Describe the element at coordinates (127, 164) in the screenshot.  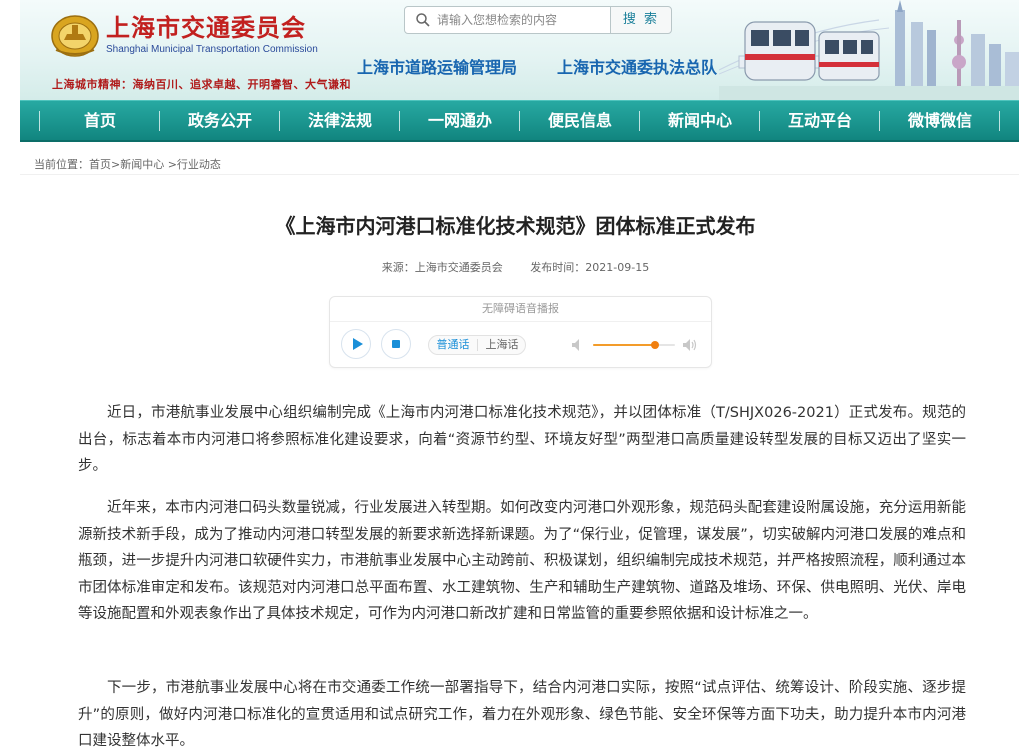
I see `breadcrumb: 当前位置：首页>新闻中心 >行业动态` at that location.